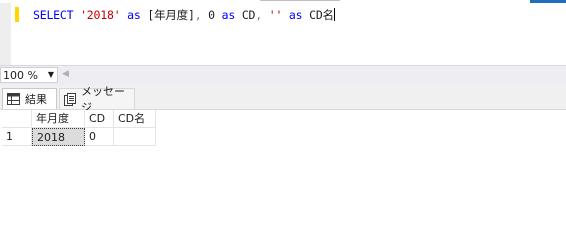 The height and width of the screenshot is (240, 566). I want to click on editor-gutter, so click(5, 34).